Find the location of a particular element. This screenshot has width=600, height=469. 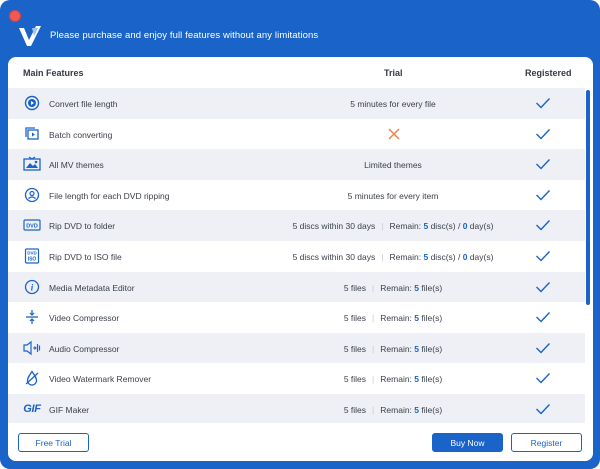

table-row: Batch converting is located at coordinates (296, 134).